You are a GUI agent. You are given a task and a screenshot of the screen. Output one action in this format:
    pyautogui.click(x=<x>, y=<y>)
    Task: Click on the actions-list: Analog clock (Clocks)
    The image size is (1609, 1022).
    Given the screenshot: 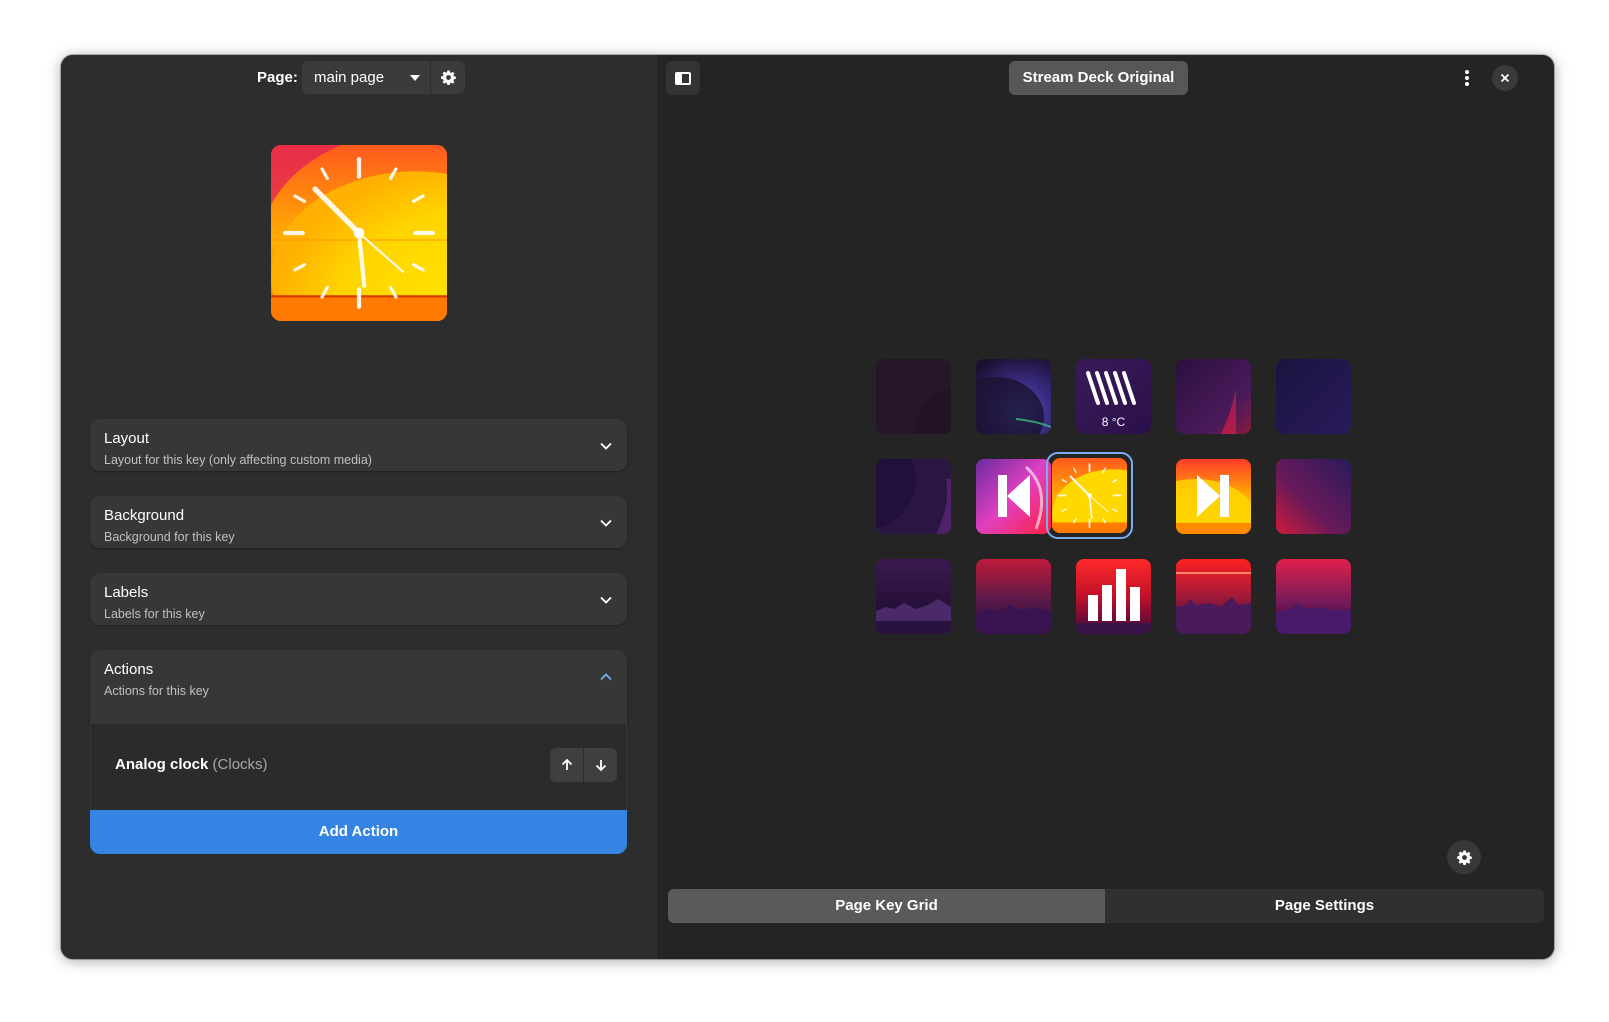 What is the action you would take?
    pyautogui.click(x=358, y=767)
    